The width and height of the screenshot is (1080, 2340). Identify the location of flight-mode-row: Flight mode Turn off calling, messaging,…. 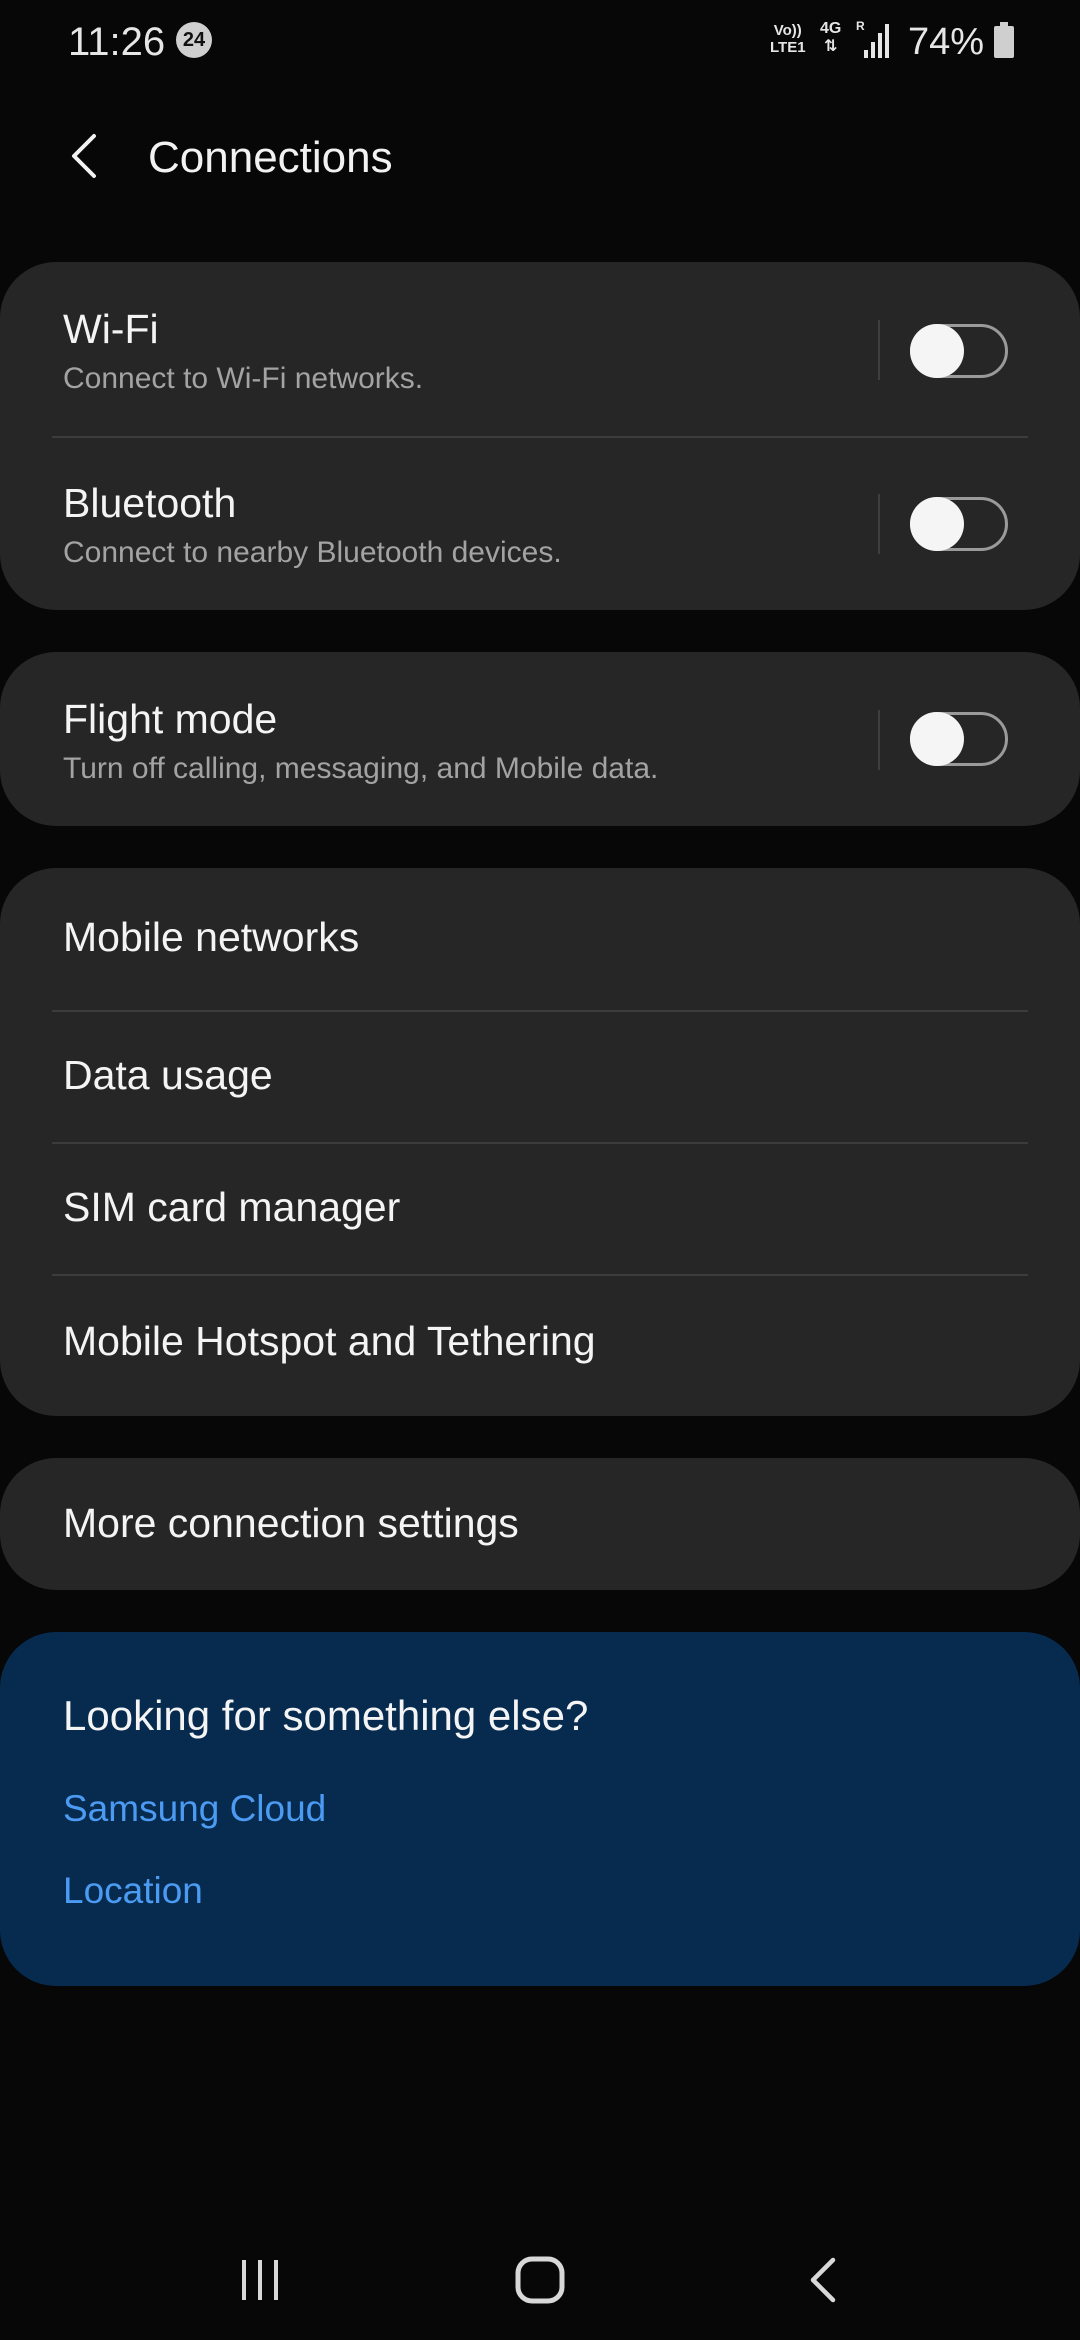
(540, 739).